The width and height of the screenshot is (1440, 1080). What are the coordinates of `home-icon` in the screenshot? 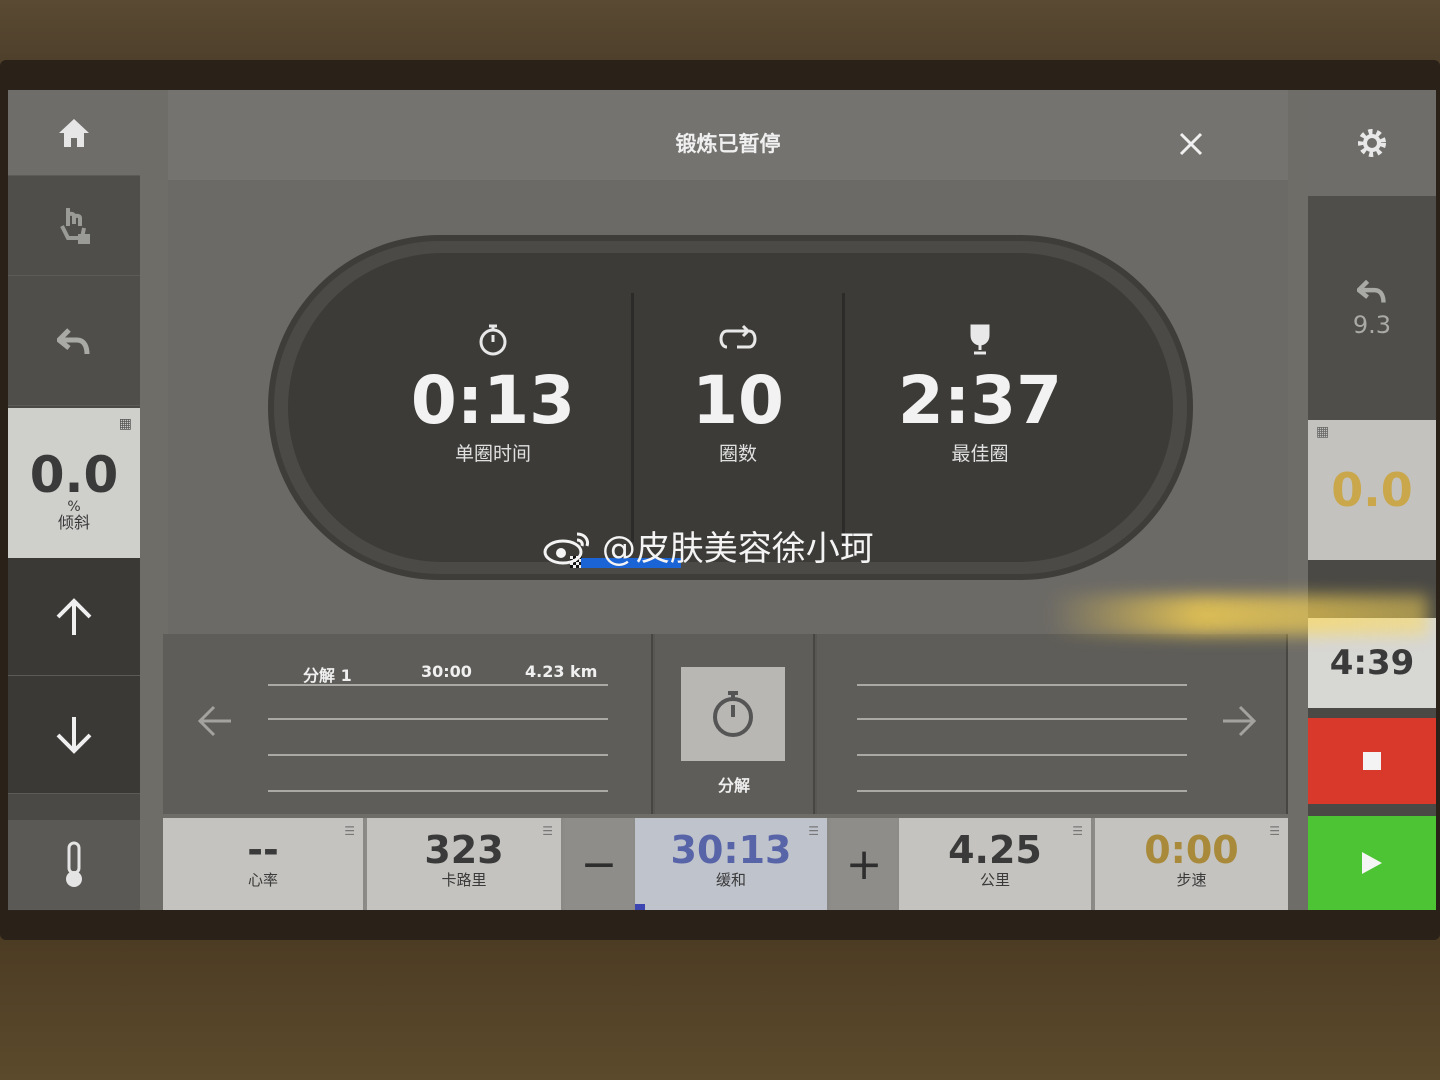 It's located at (74, 132).